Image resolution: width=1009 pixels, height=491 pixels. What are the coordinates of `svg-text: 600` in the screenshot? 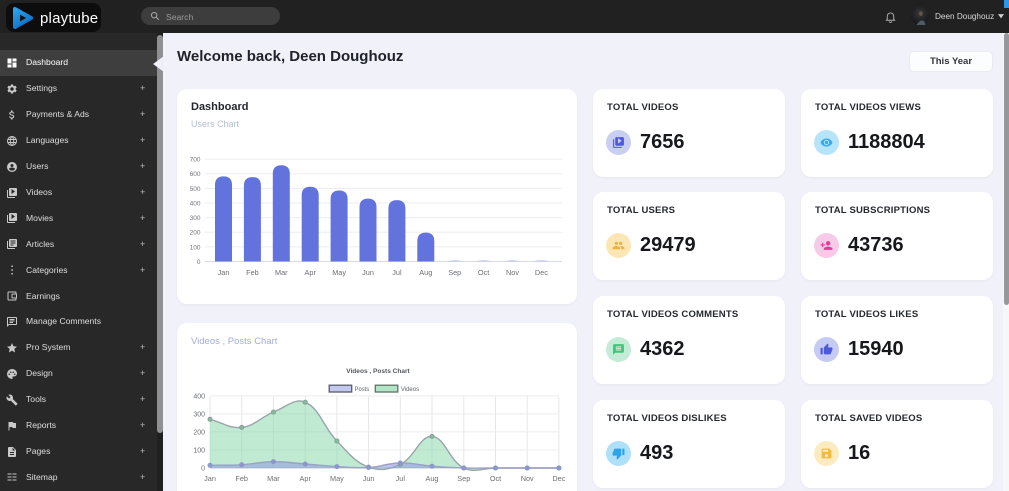 It's located at (195, 174).